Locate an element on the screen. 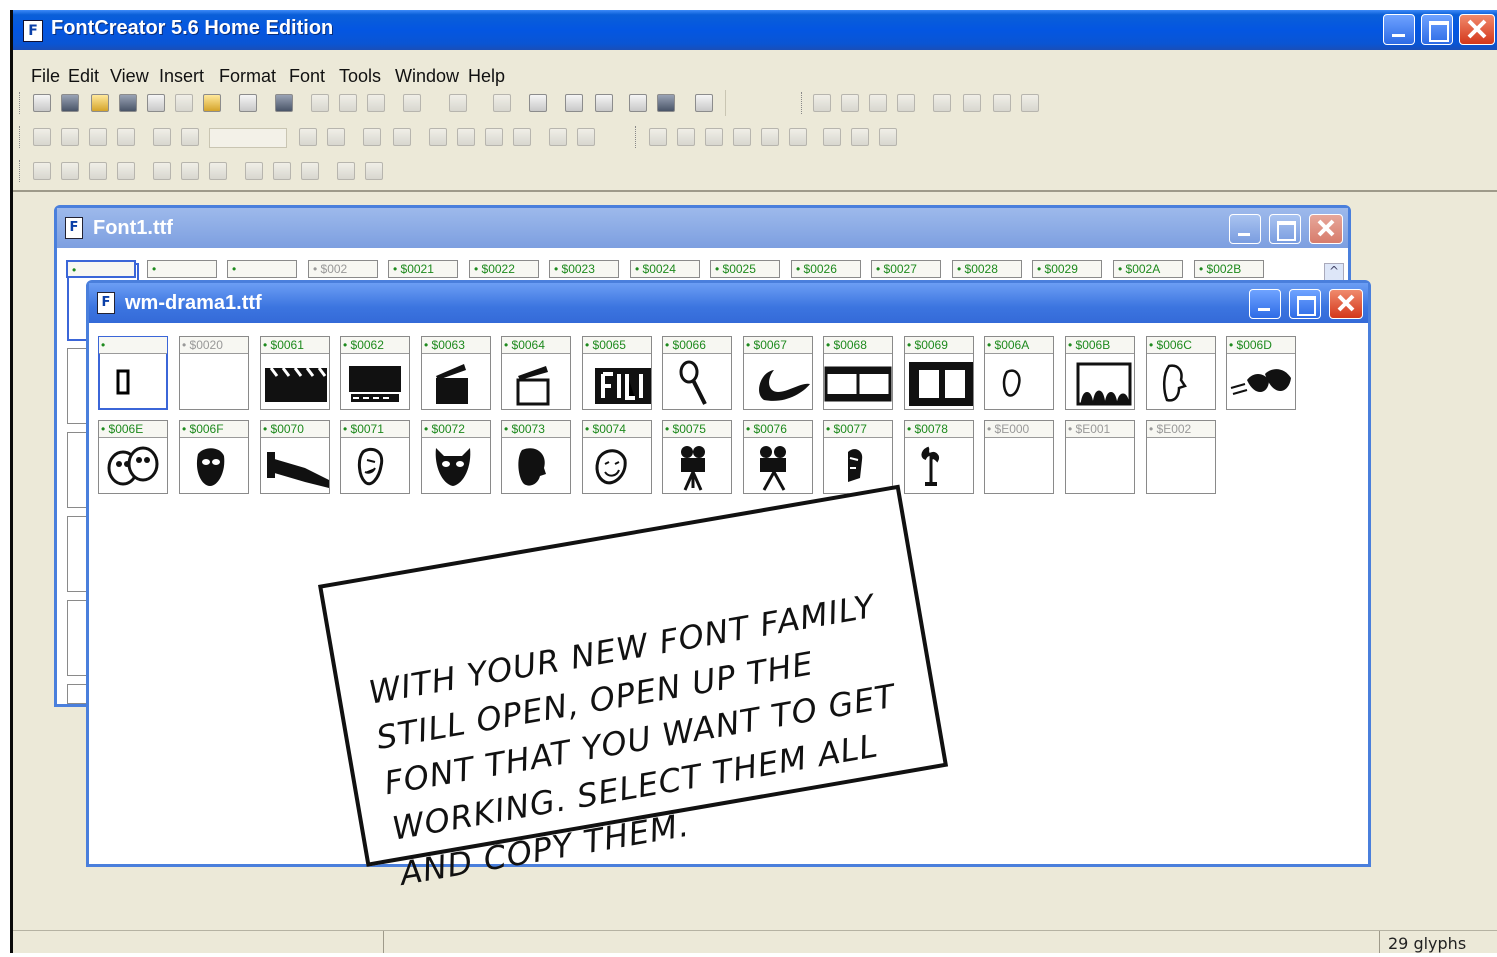  hand-icon is located at coordinates (98, 137).